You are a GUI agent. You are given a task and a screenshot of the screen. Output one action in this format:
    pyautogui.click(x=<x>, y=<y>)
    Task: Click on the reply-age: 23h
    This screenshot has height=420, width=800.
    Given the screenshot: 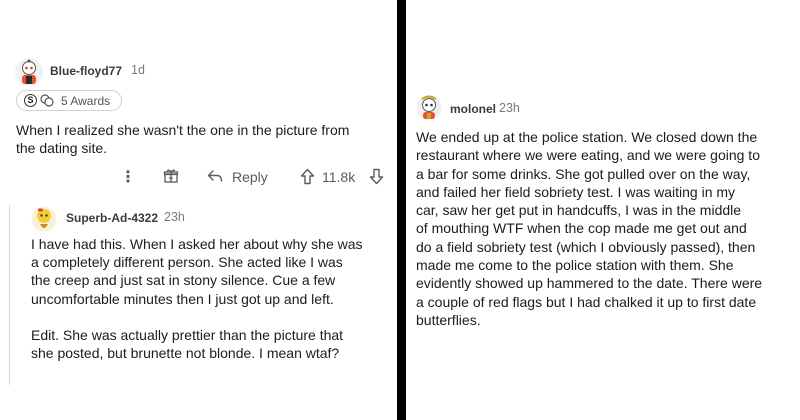 What is the action you would take?
    pyautogui.click(x=174, y=217)
    